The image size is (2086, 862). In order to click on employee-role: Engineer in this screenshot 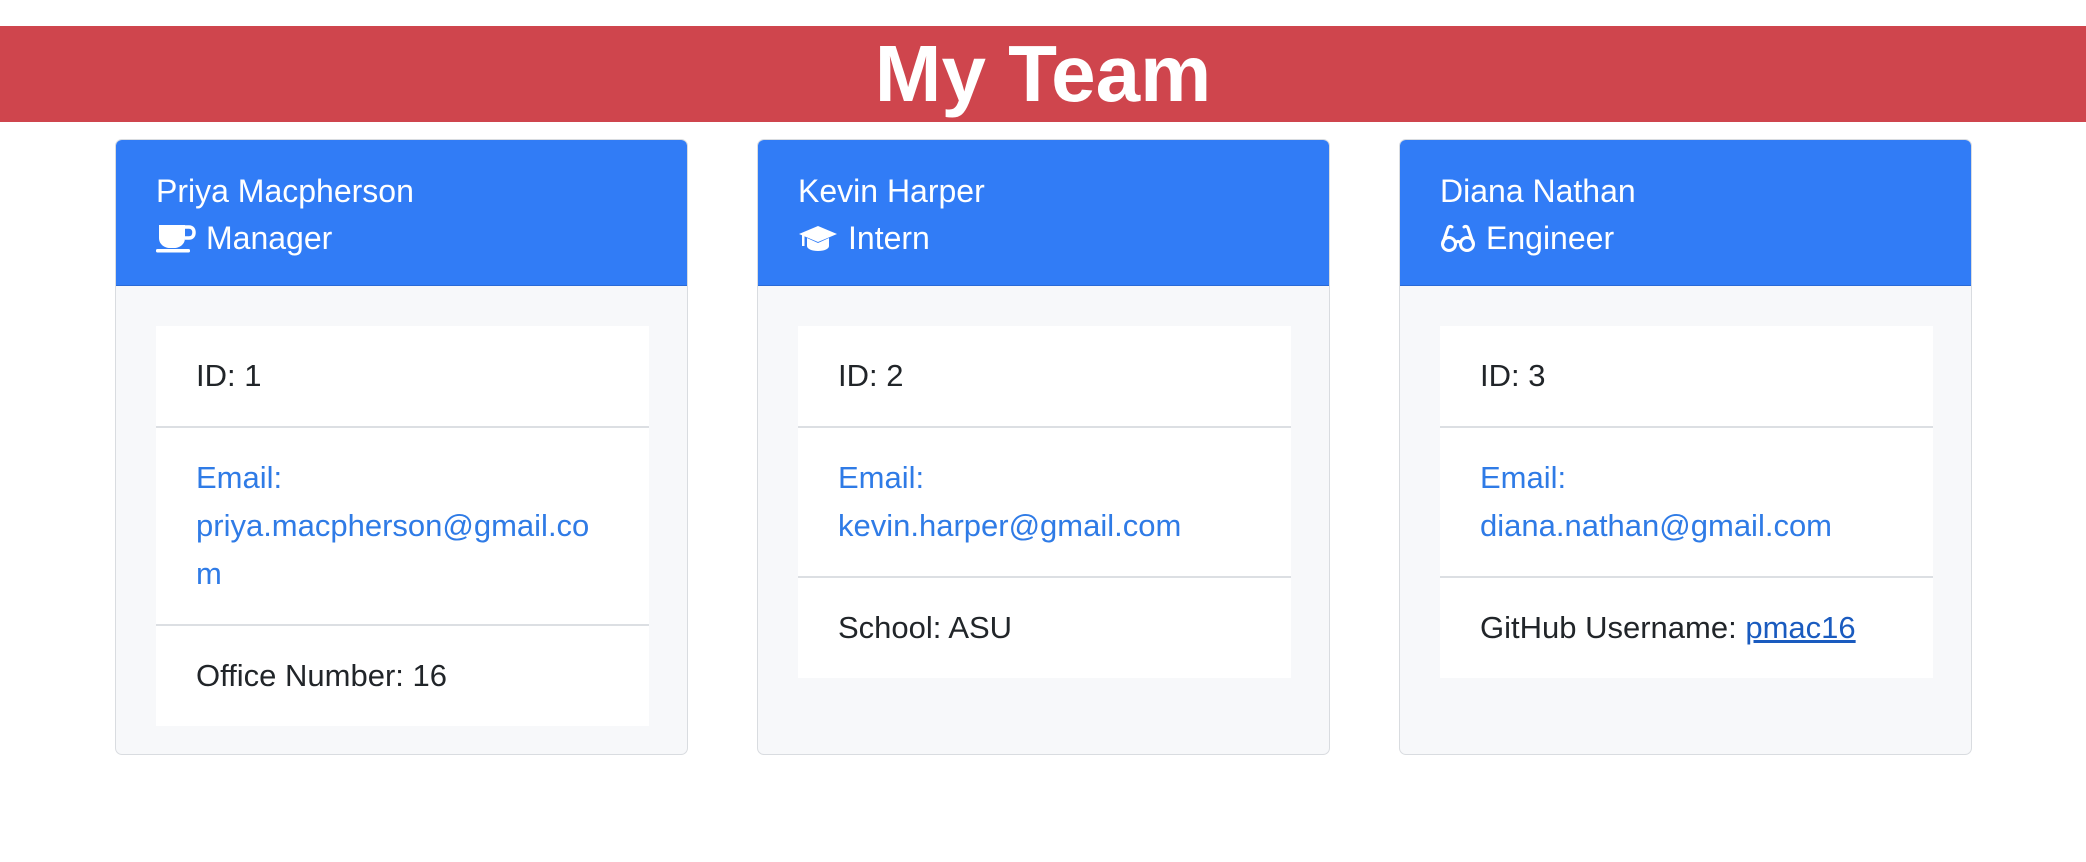, I will do `click(1685, 238)`.